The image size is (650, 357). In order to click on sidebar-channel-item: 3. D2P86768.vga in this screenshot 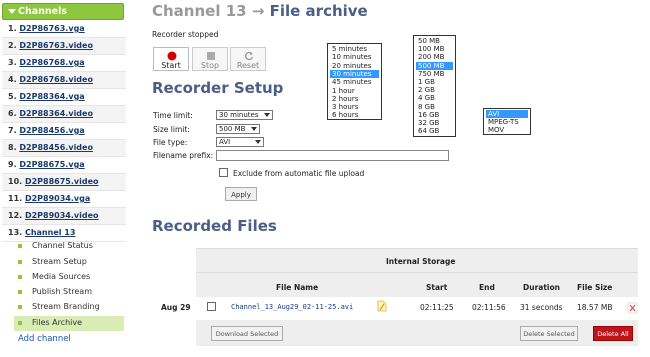, I will do `click(64, 63)`.